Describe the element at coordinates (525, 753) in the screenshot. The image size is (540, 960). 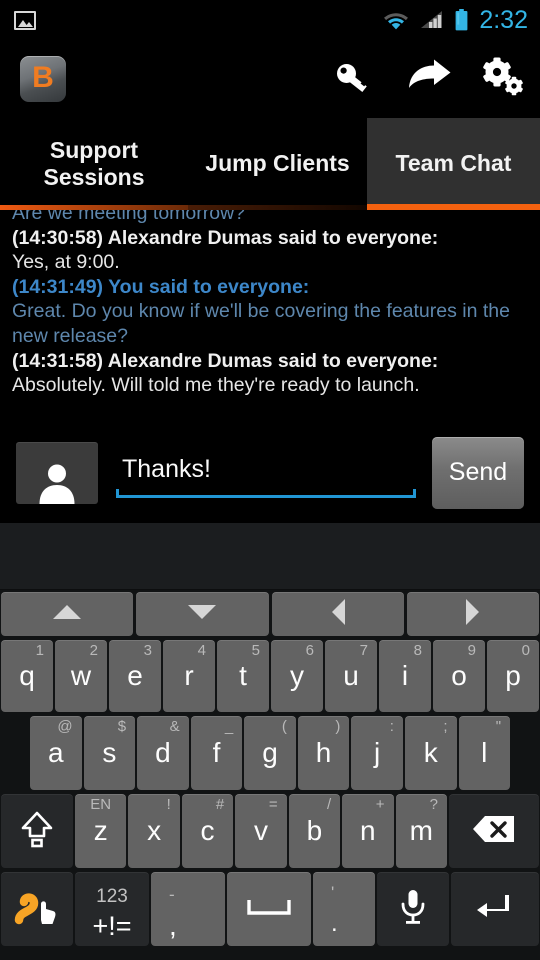
I see `row2-right-pad` at that location.